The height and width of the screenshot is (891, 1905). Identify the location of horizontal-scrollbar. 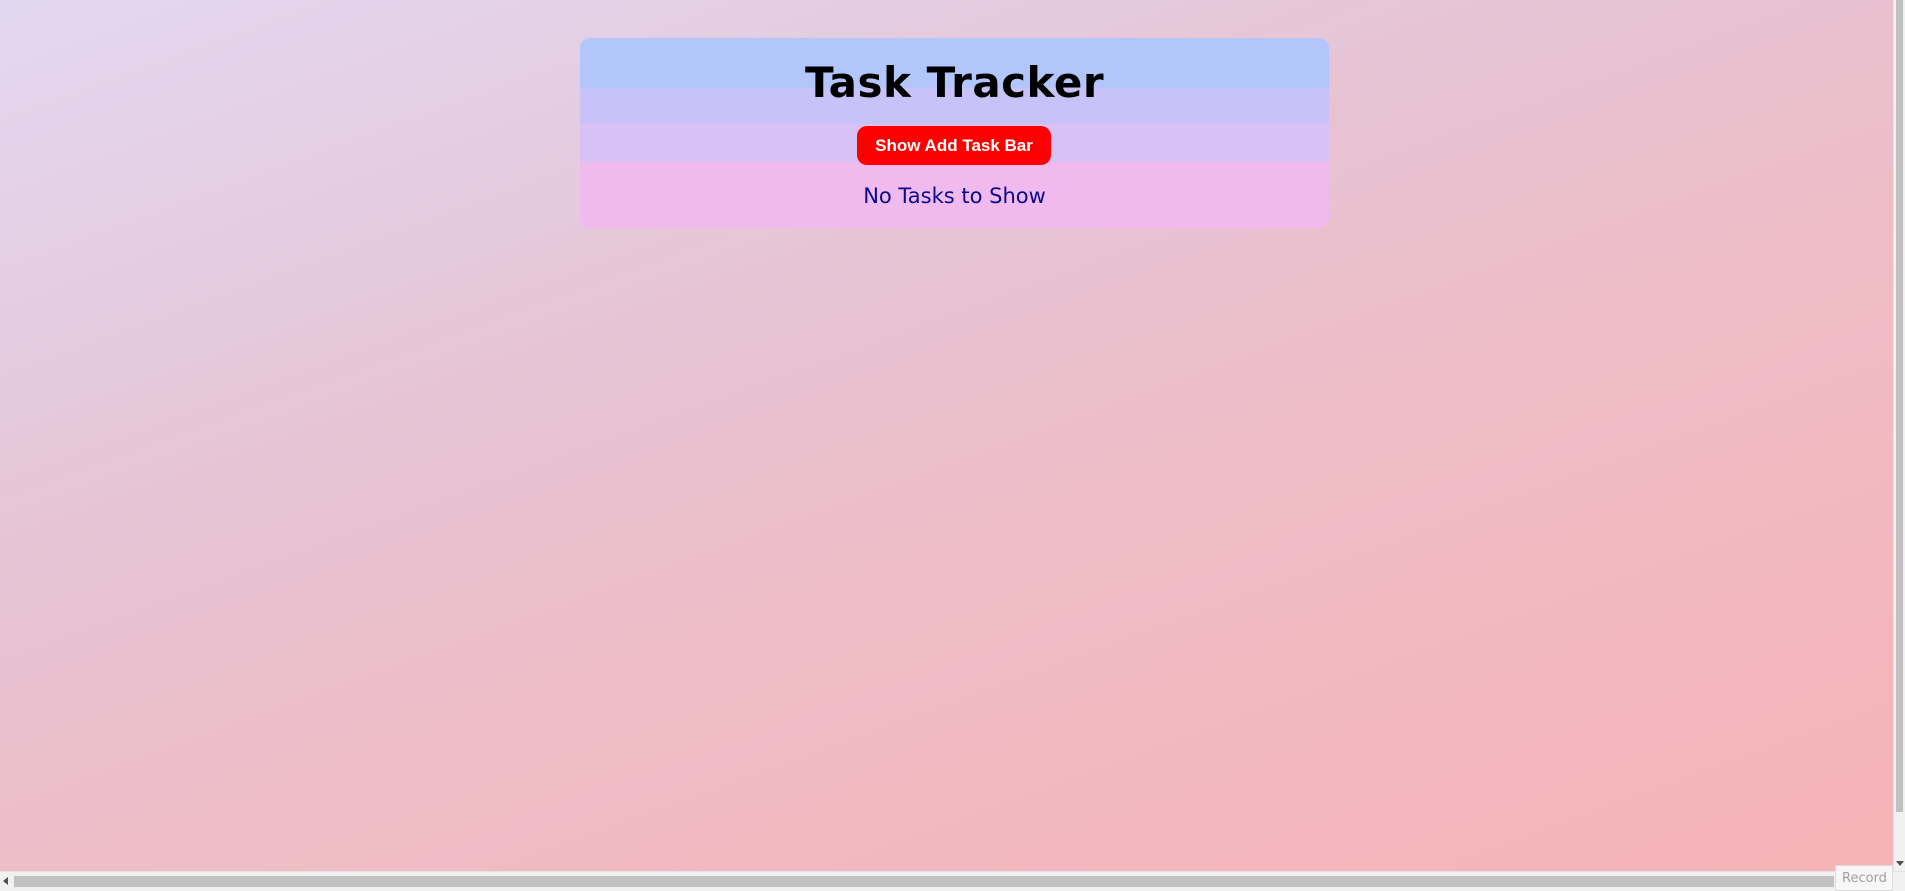
(952, 881).